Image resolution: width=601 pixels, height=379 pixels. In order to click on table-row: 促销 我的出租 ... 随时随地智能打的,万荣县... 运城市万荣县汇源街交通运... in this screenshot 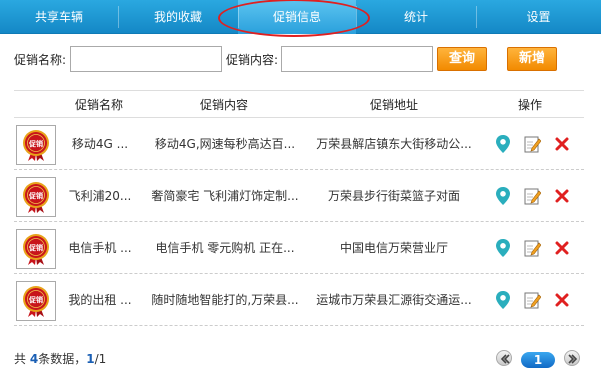, I will do `click(299, 300)`.